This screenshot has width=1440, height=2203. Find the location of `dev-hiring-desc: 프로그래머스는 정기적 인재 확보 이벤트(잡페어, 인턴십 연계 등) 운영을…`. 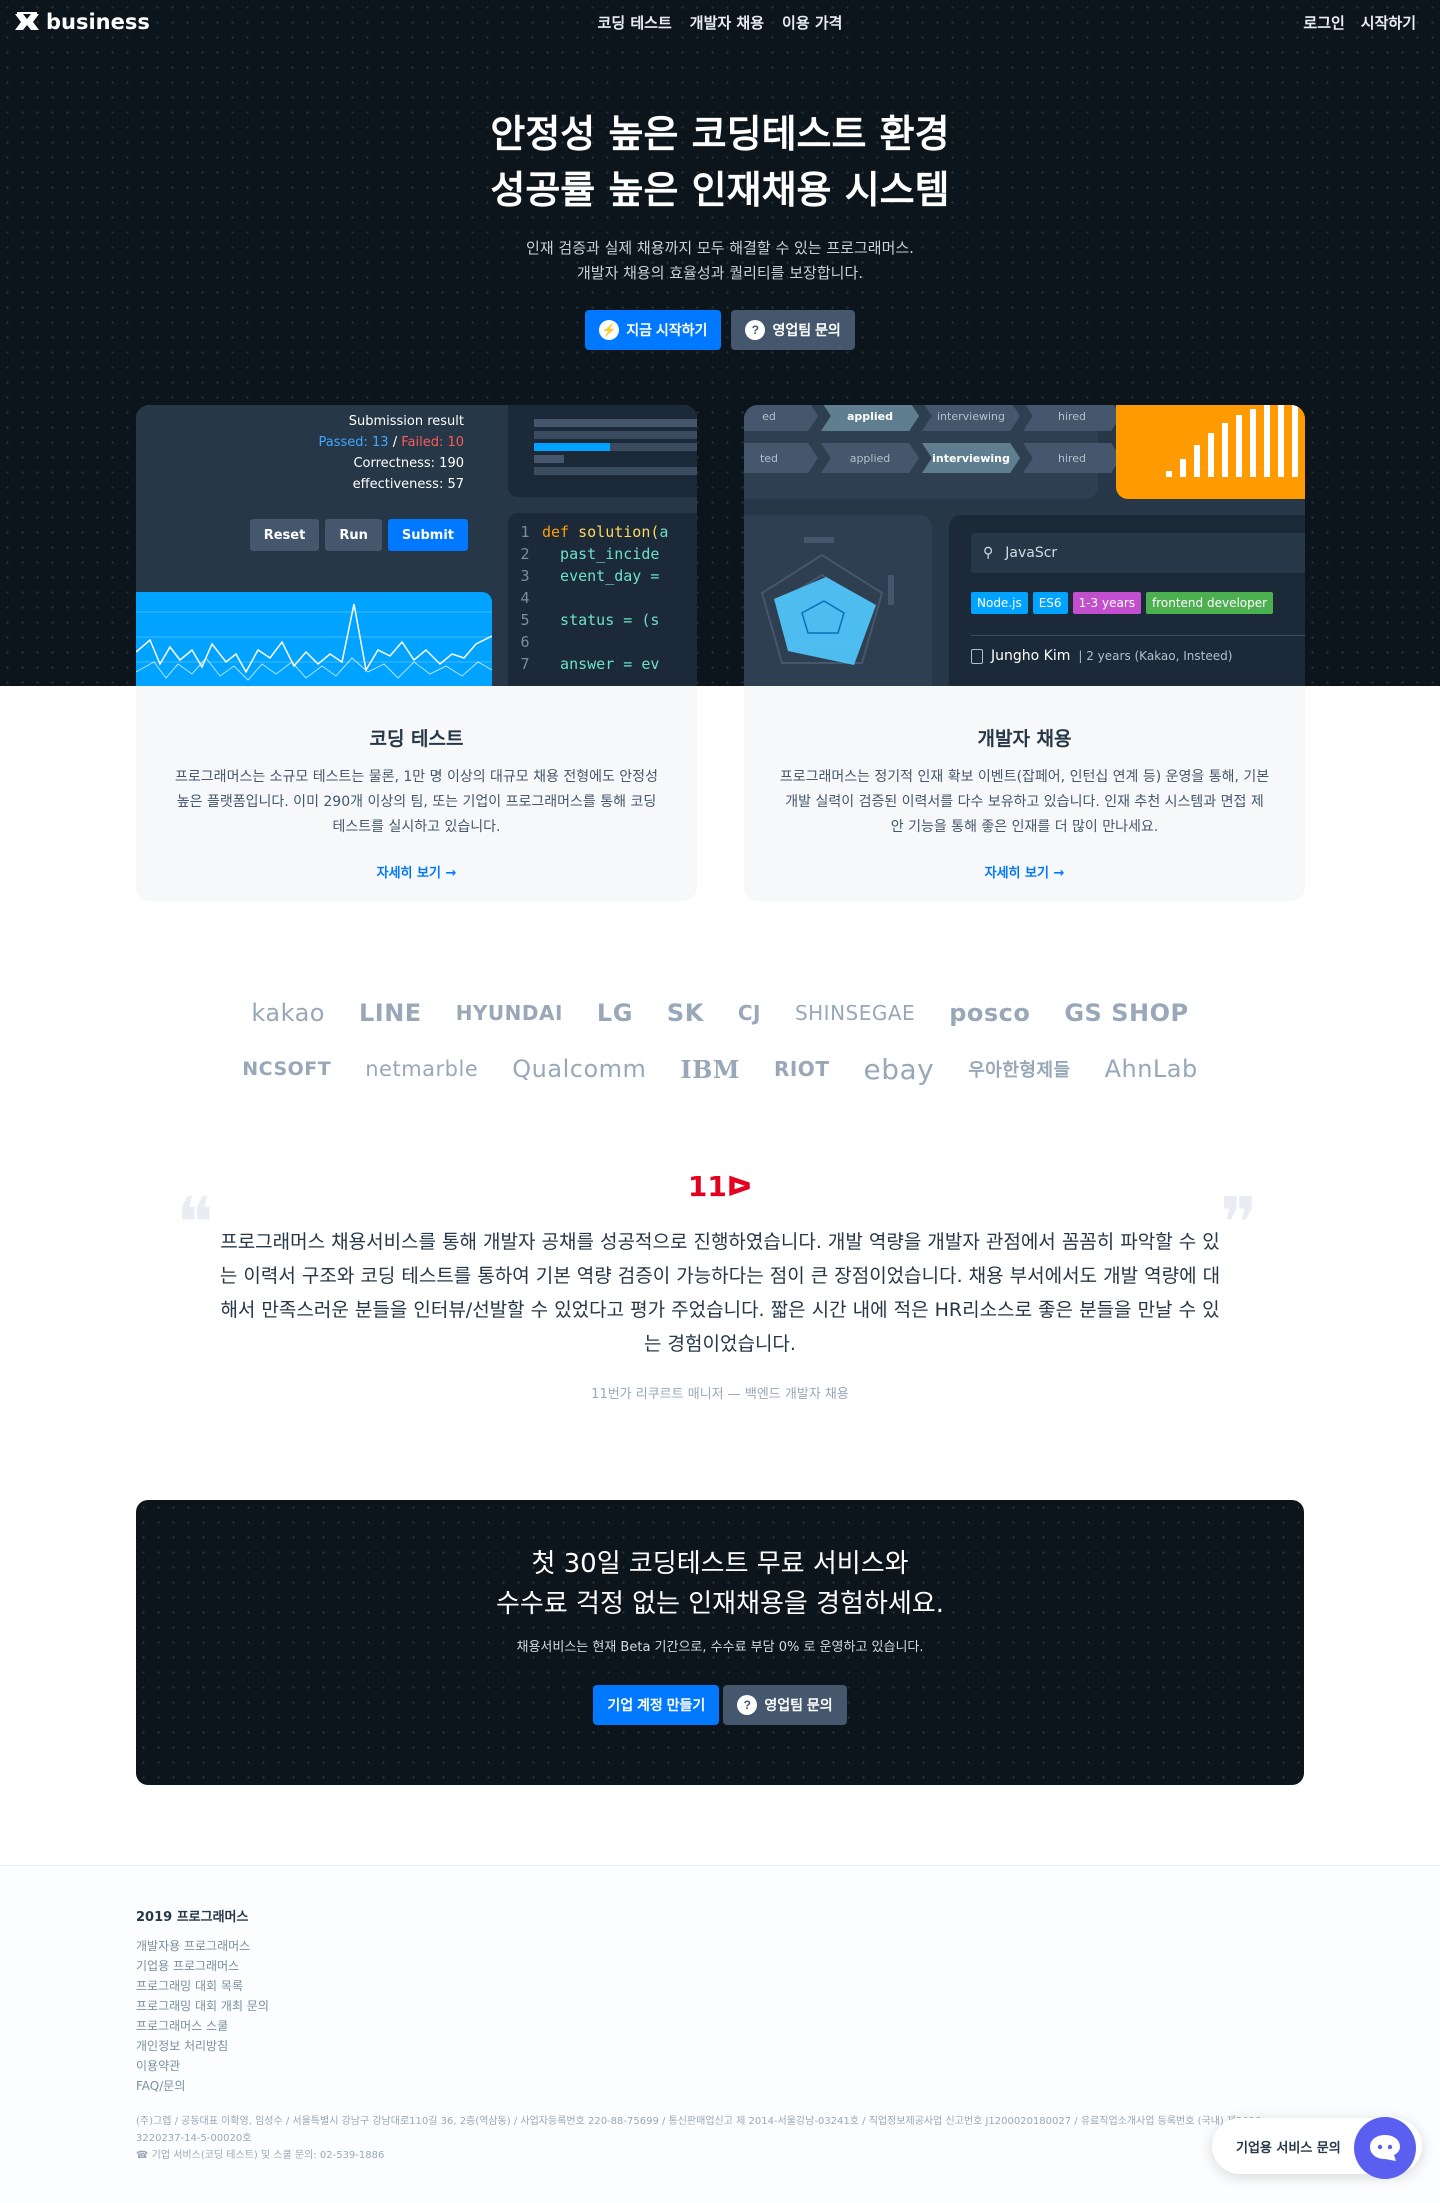

dev-hiring-desc: 프로그래머스는 정기적 인재 확보 이벤트(잡페어, 인턴십 연계 등) 운영을… is located at coordinates (1024, 802).